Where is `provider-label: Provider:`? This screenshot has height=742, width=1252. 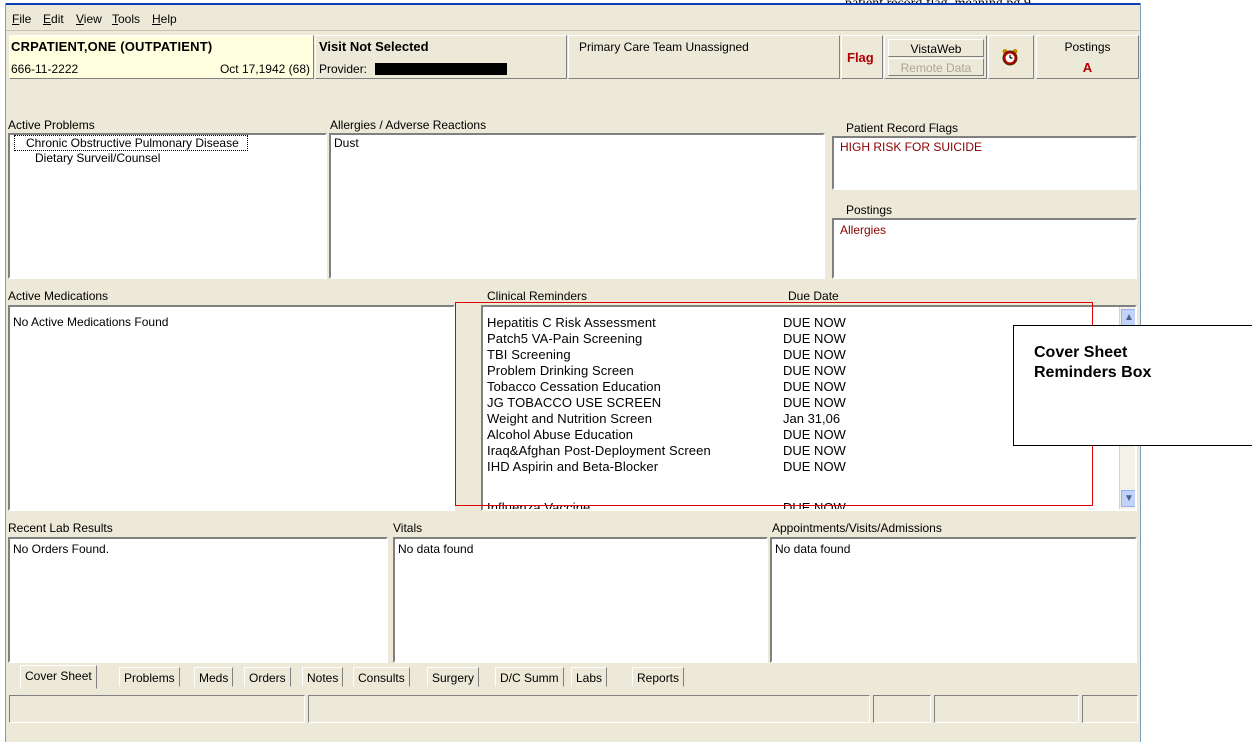 provider-label: Provider: is located at coordinates (343, 69).